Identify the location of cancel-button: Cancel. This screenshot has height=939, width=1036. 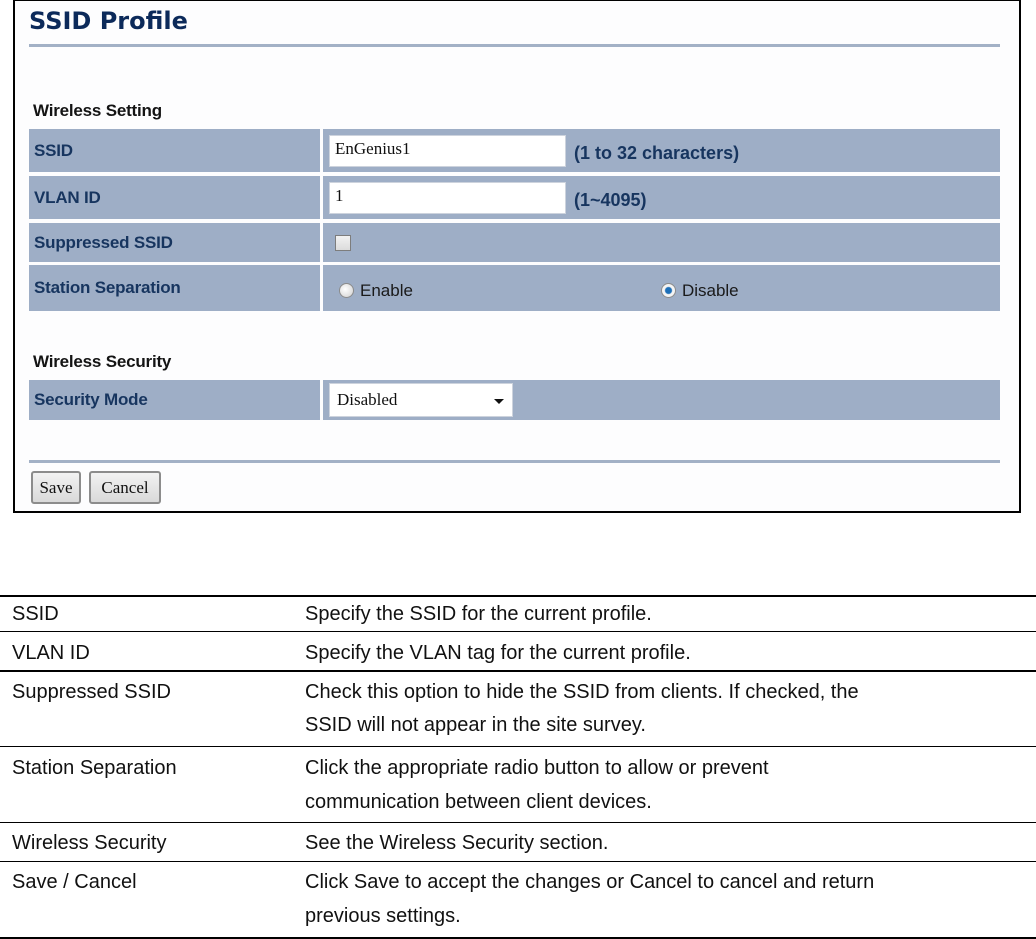
(125, 487).